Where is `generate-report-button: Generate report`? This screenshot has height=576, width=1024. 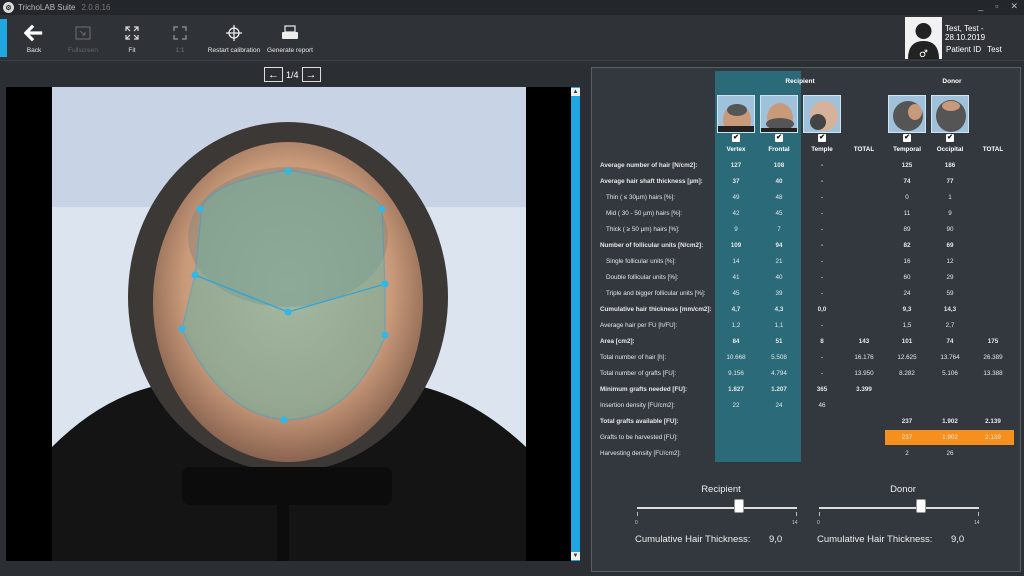 generate-report-button: Generate report is located at coordinates (290, 38).